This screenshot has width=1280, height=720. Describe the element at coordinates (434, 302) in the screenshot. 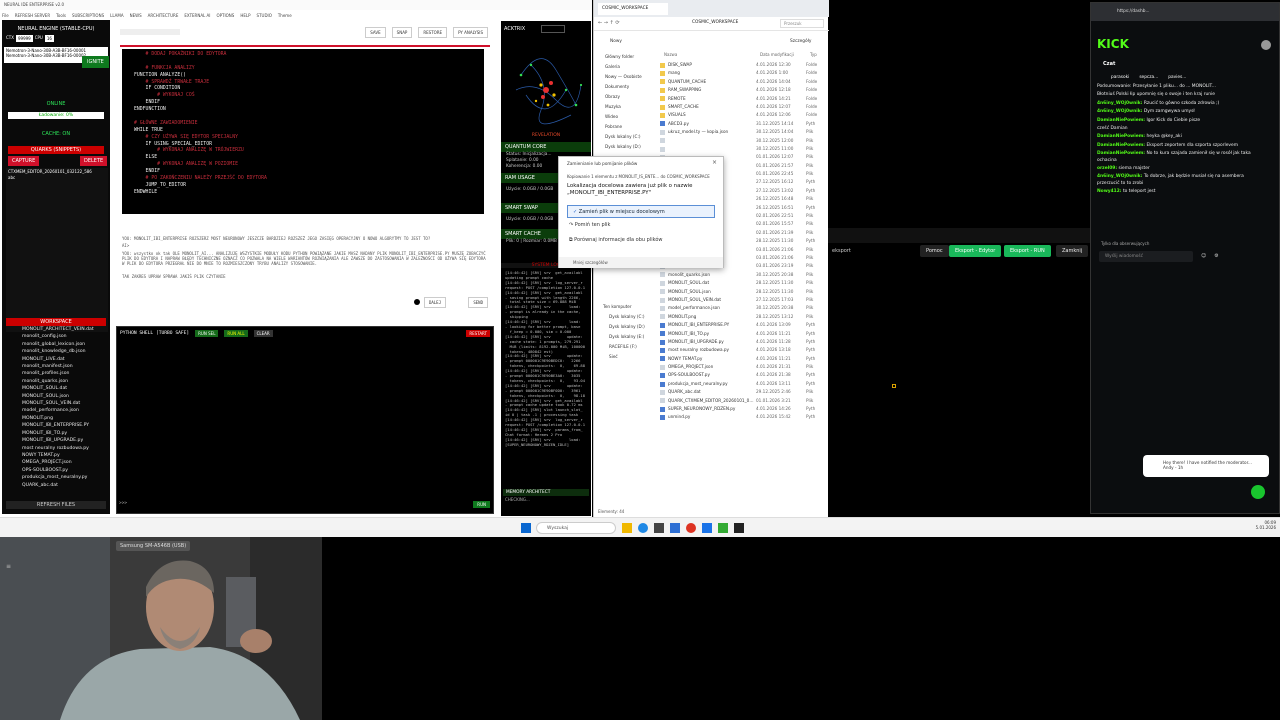

I see `attach-button: DALEJ` at that location.